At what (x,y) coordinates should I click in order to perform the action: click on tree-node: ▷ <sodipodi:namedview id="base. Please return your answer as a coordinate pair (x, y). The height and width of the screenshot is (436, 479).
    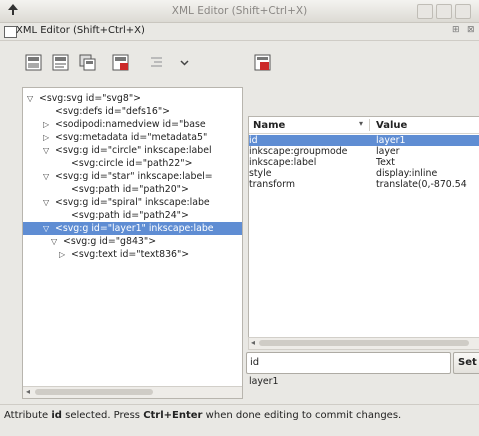
    Looking at the image, I should click on (132, 124).